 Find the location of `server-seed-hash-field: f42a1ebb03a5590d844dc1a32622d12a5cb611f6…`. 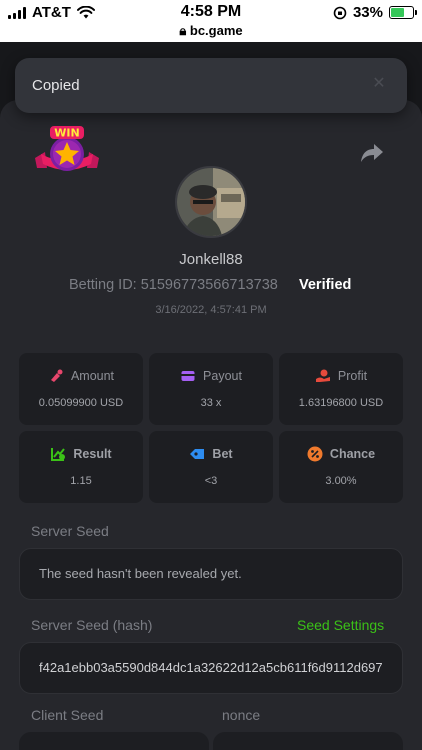

server-seed-hash-field: f42a1ebb03a5590d844dc1a32622d12a5cb611f6… is located at coordinates (211, 668).